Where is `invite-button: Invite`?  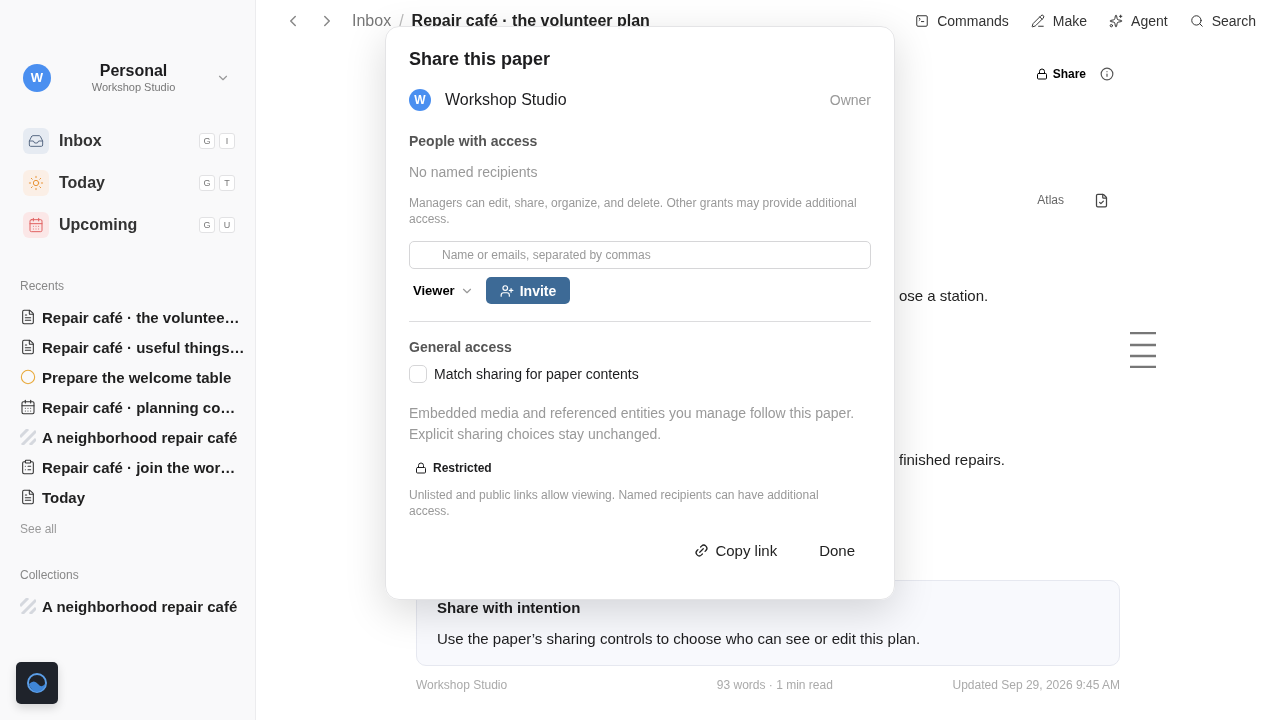 invite-button: Invite is located at coordinates (528, 290).